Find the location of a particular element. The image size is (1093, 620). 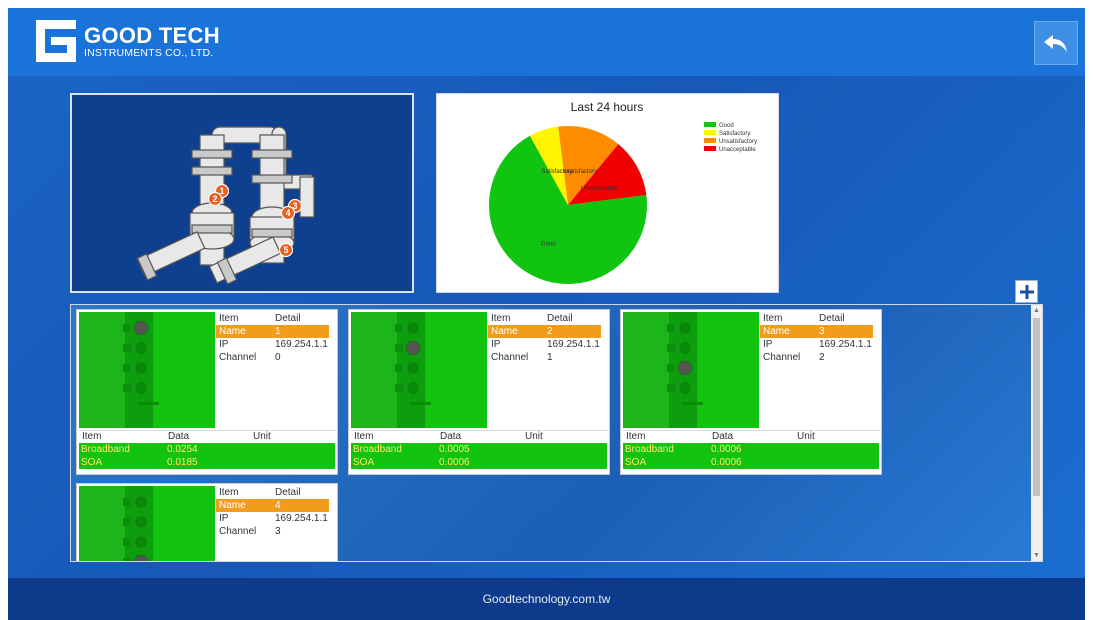

info-row: Name 1 is located at coordinates (272, 331).